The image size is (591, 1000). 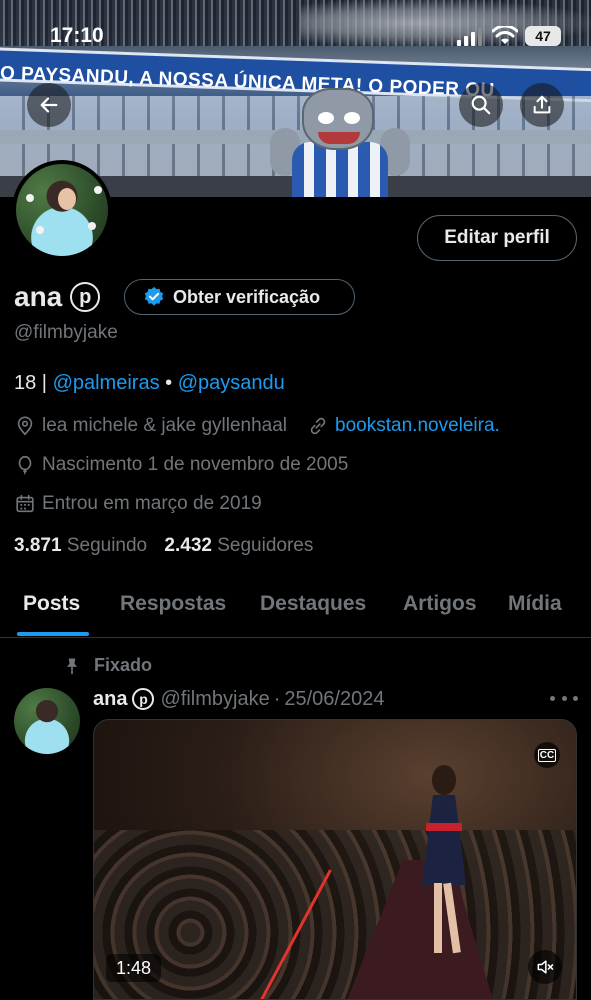 What do you see at coordinates (497, 238) in the screenshot?
I see `edit-profile-button: Editar perfil` at bounding box center [497, 238].